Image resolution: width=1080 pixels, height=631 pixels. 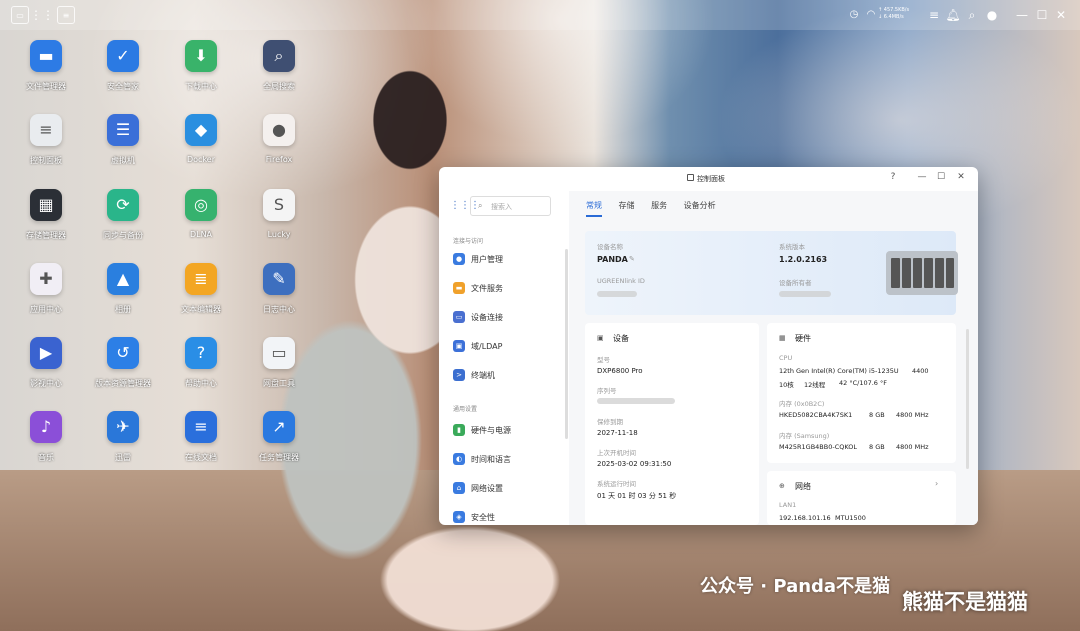 I want to click on sidebar-item-power: ▮ 硬件与电源, so click(x=508, y=431).